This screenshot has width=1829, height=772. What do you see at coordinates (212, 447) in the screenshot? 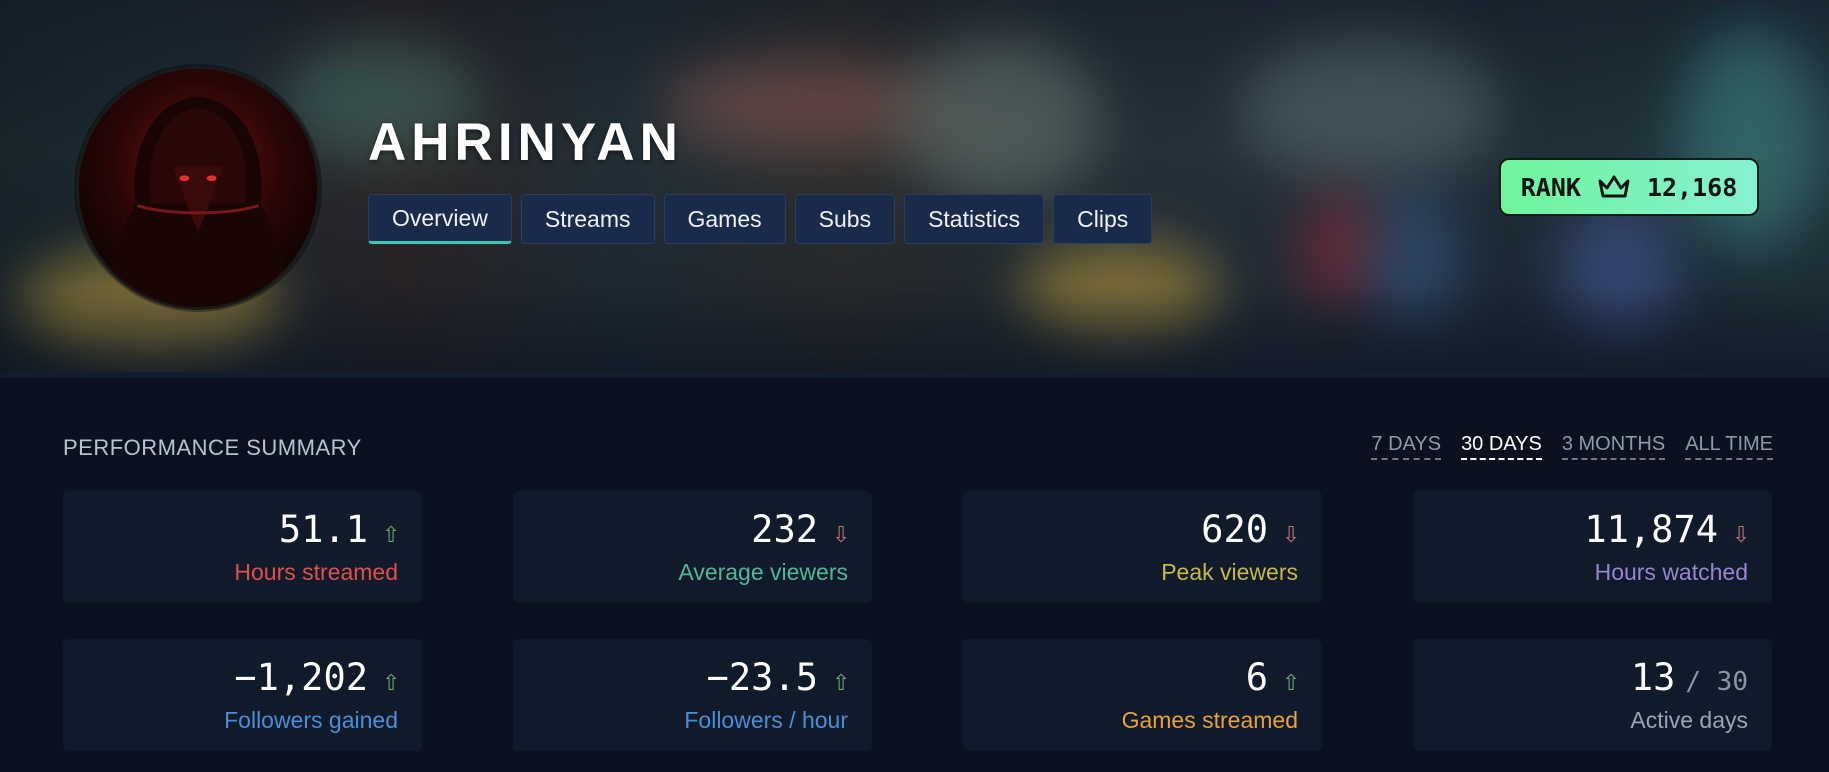
I see `performance-summary-title: PERFORMANCE SUMMARY` at bounding box center [212, 447].